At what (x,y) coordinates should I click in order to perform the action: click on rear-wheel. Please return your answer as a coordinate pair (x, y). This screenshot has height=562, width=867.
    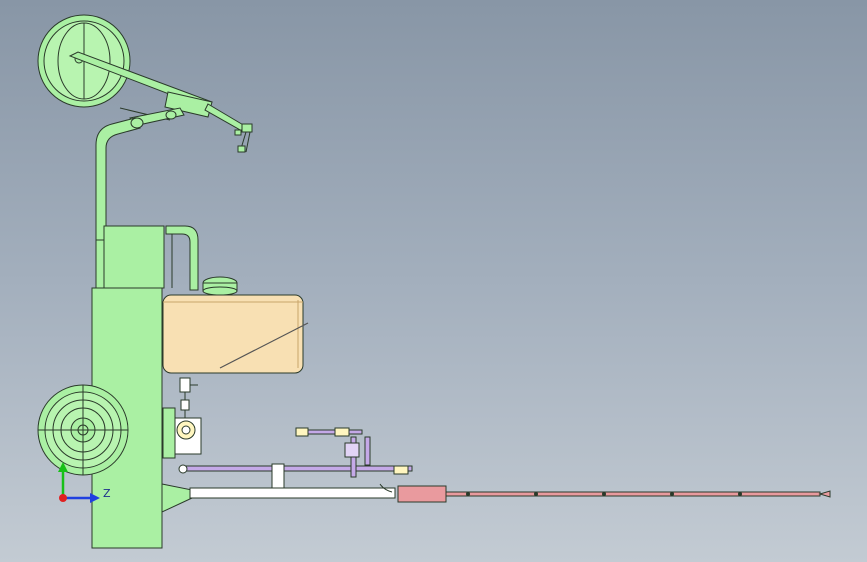
    Looking at the image, I should click on (83, 430).